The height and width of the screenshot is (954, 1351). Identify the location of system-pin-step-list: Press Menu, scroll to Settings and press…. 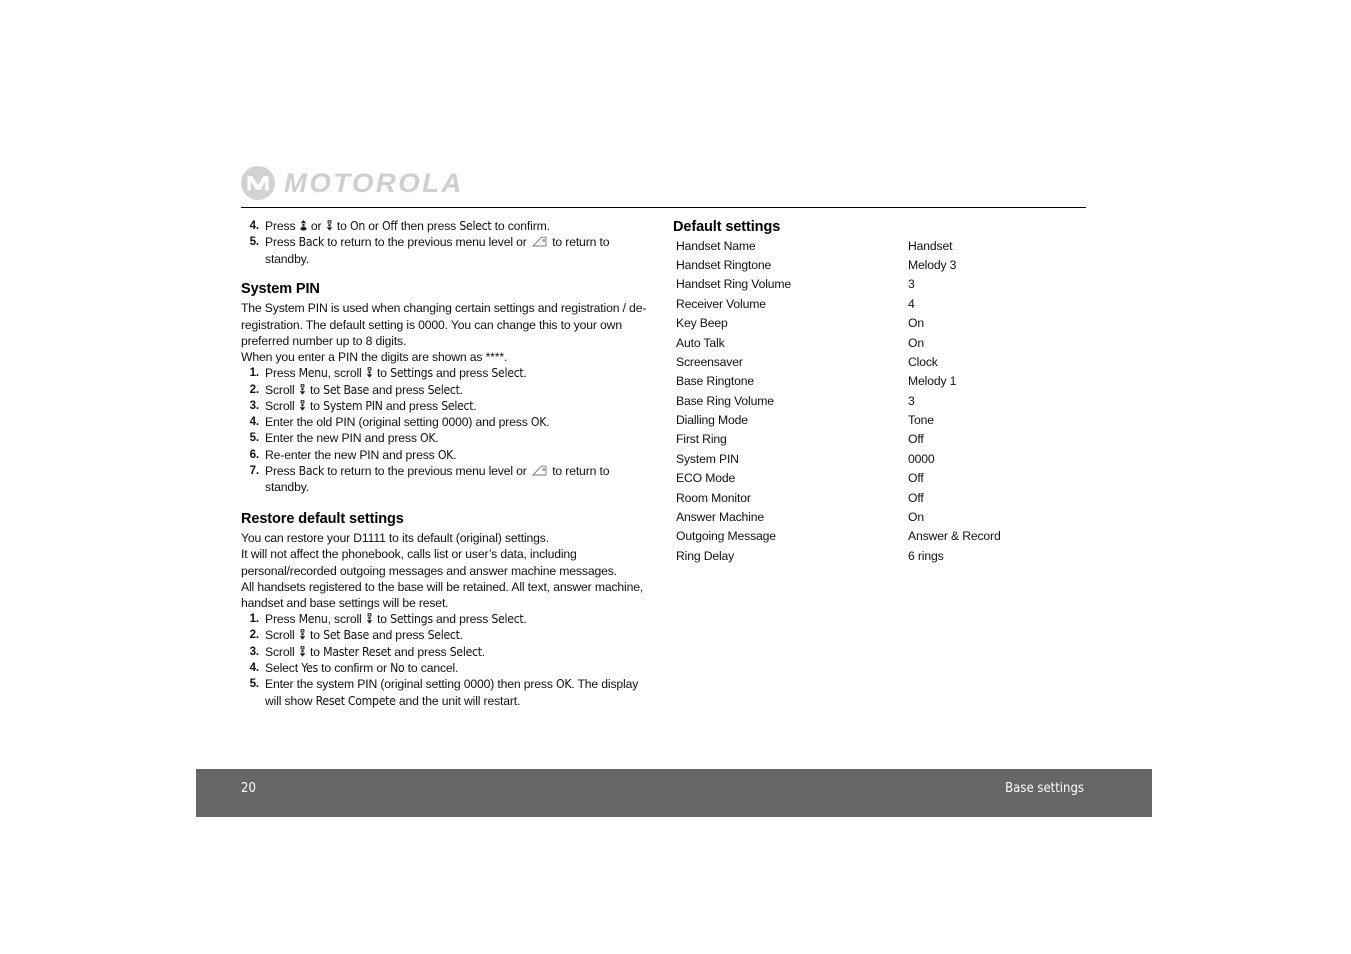
(447, 430).